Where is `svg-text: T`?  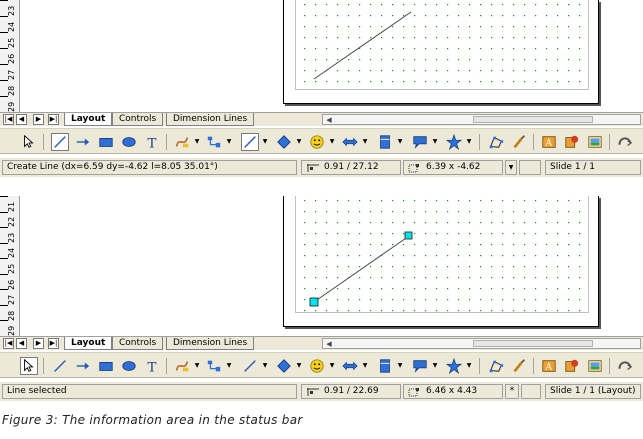 svg-text: T is located at coordinates (152, 143).